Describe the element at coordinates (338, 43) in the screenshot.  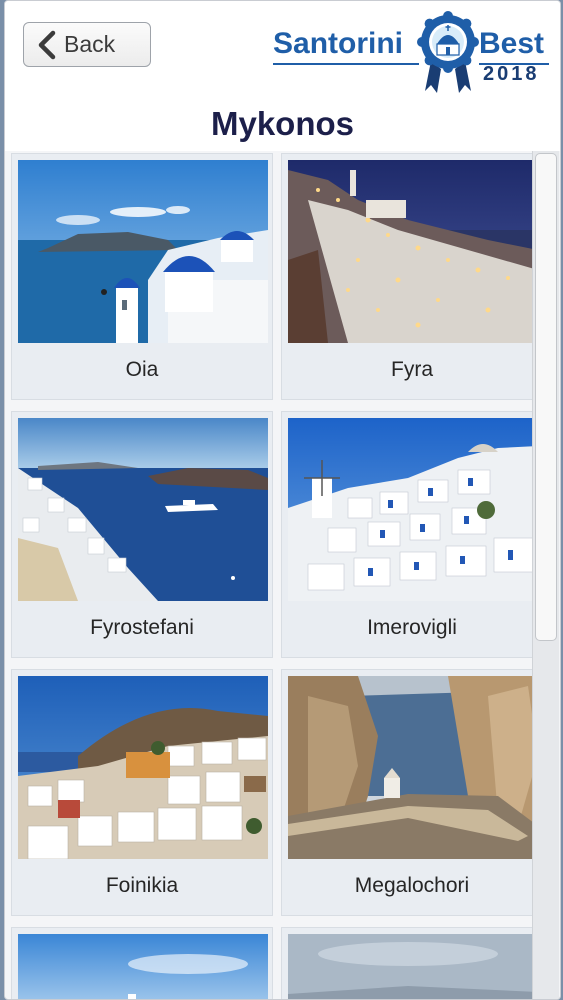
I see `logo-word-santorini: Santorini` at that location.